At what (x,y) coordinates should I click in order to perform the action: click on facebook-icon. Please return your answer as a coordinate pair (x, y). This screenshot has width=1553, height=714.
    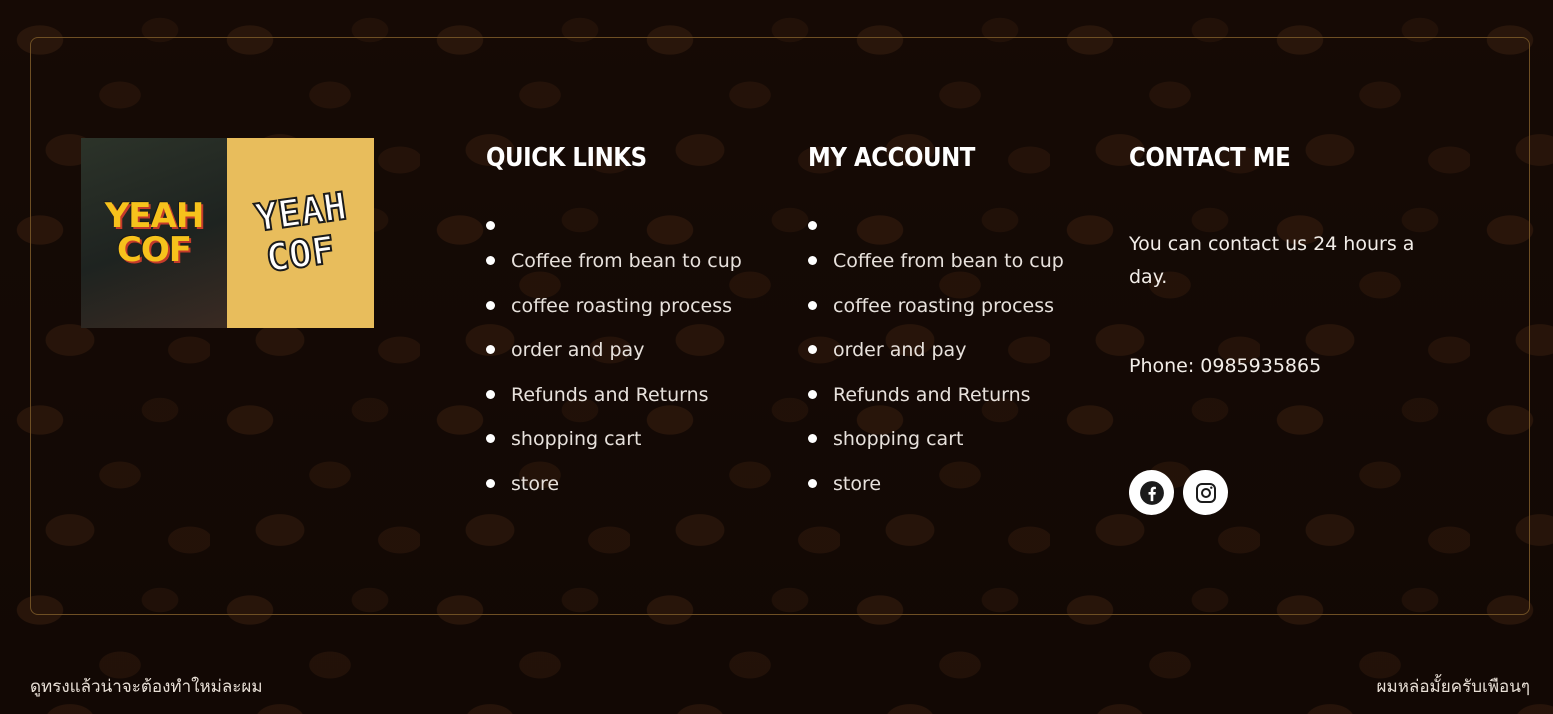
    Looking at the image, I should click on (1151, 492).